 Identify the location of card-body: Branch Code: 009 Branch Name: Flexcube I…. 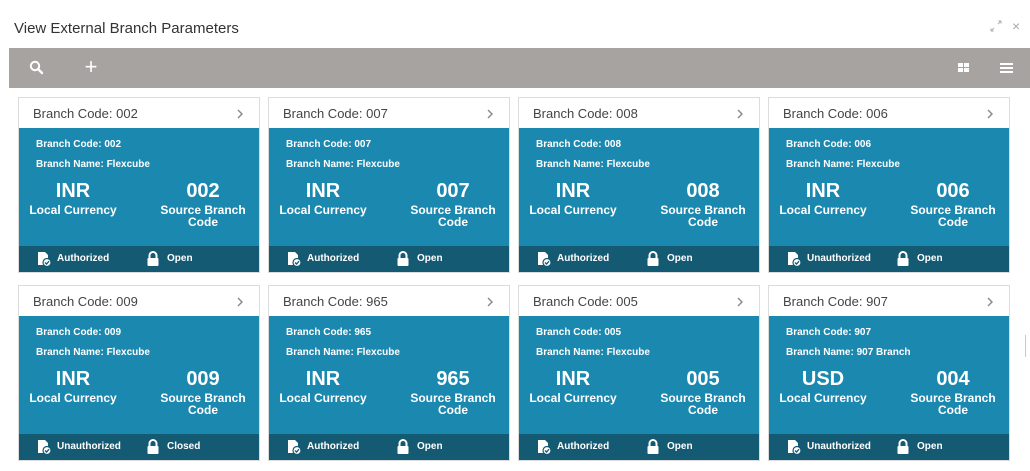
(139, 375).